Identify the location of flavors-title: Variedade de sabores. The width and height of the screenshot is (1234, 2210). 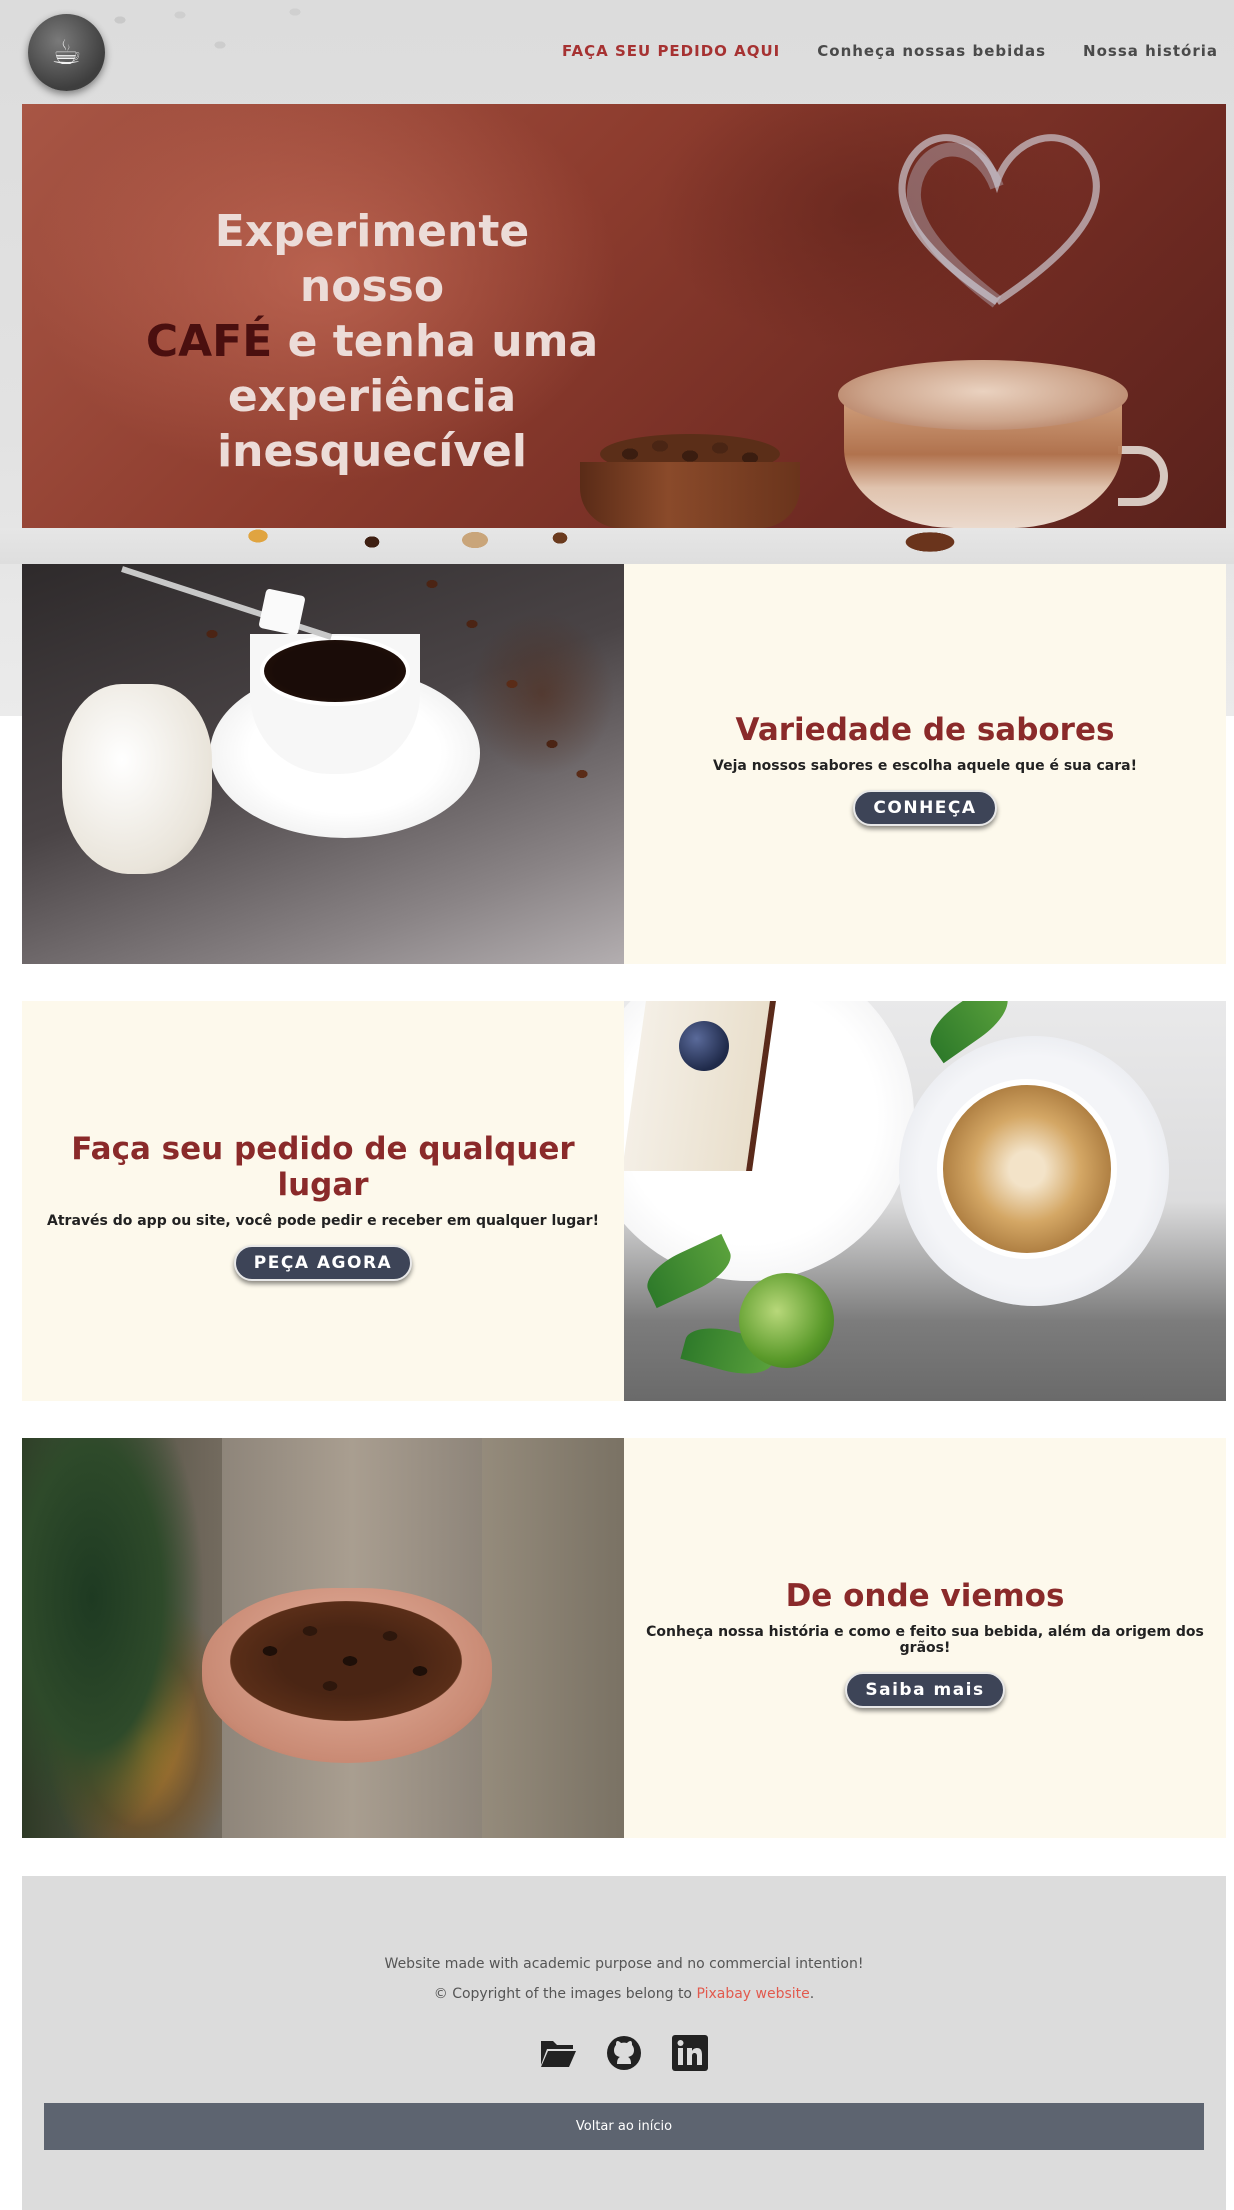
(925, 730).